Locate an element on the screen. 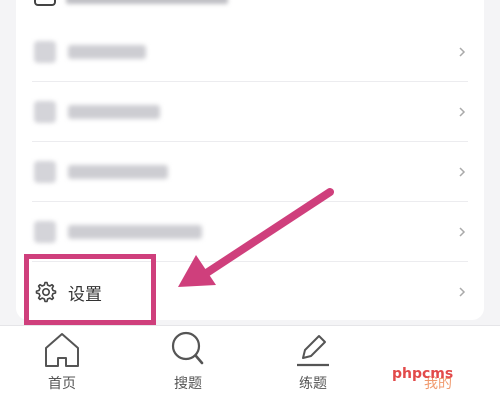  tab-practice: 练题 is located at coordinates (313, 360).